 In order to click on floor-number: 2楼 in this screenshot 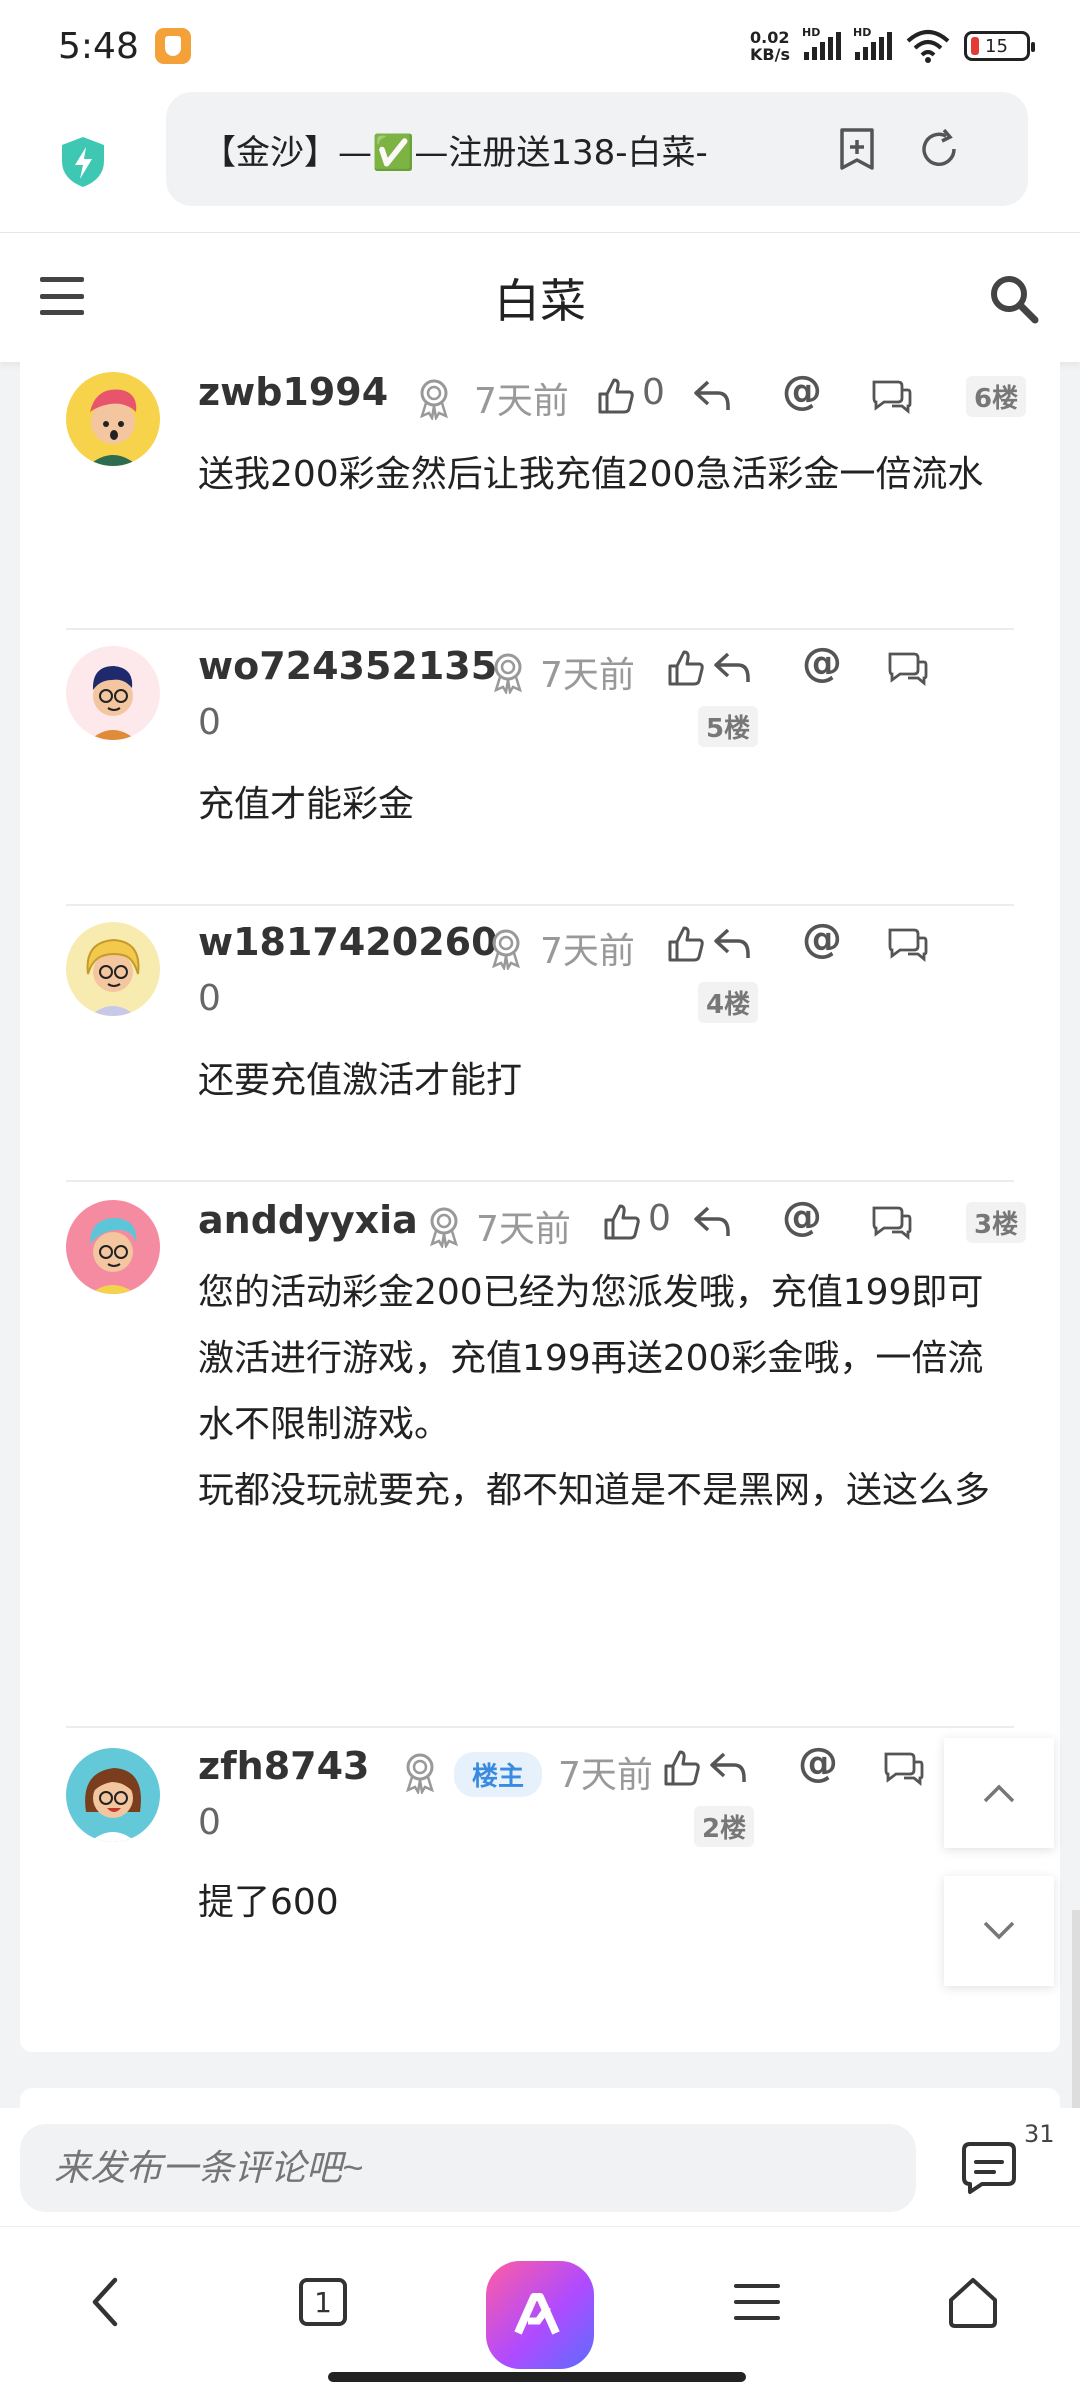, I will do `click(724, 1826)`.